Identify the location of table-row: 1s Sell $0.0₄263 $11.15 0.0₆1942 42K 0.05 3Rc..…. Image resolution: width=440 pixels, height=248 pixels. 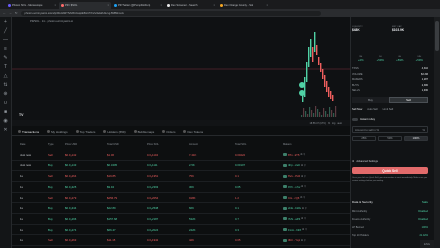
(181, 241).